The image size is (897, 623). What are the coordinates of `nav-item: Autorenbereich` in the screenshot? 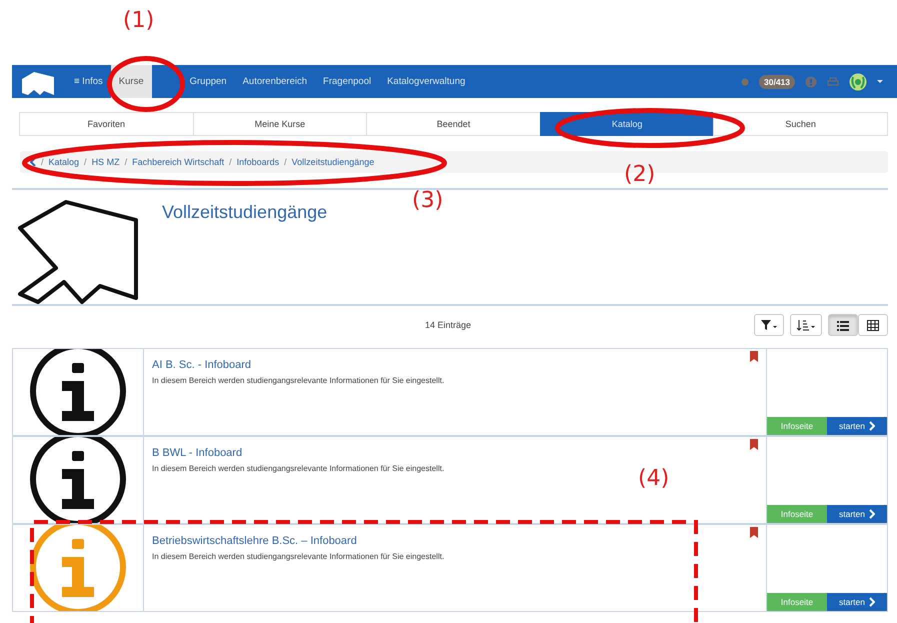 It's located at (275, 81).